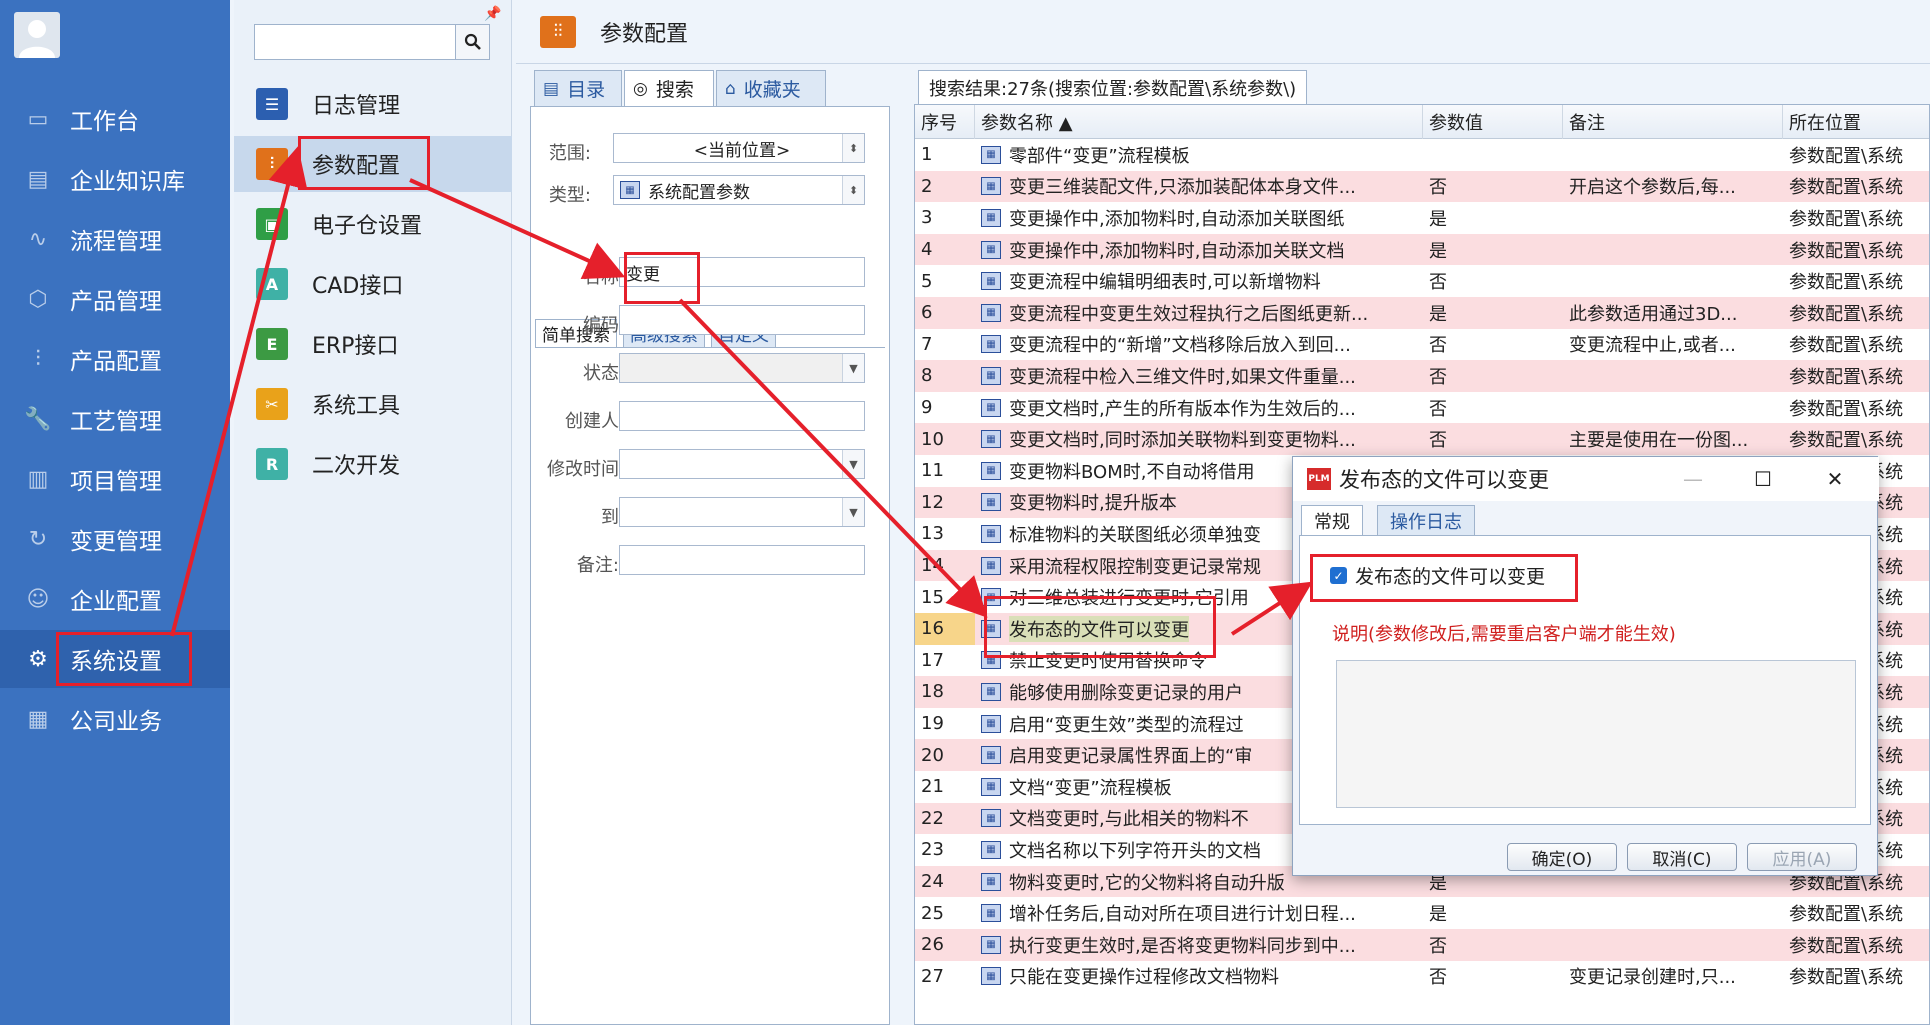 Image resolution: width=1930 pixels, height=1025 pixels. What do you see at coordinates (945, 345) in the screenshot?
I see `cell-no: 7` at bounding box center [945, 345].